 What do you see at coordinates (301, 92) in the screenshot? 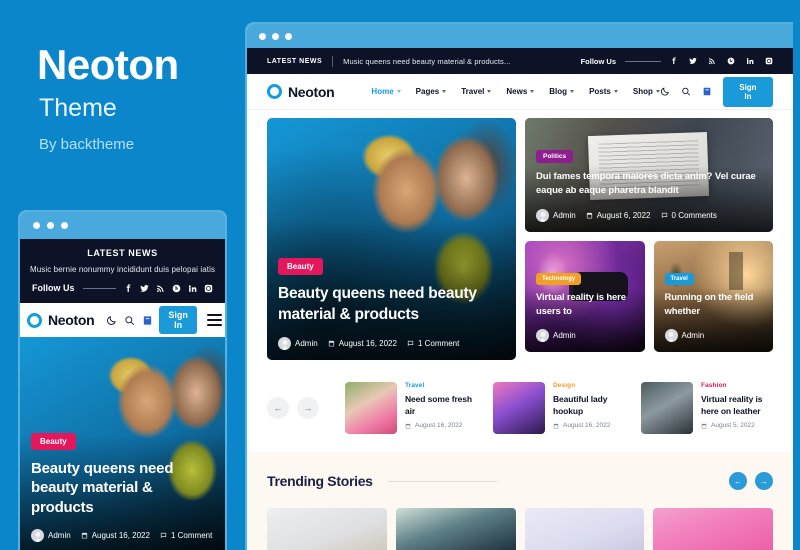
I see `site-logo: Neoton` at bounding box center [301, 92].